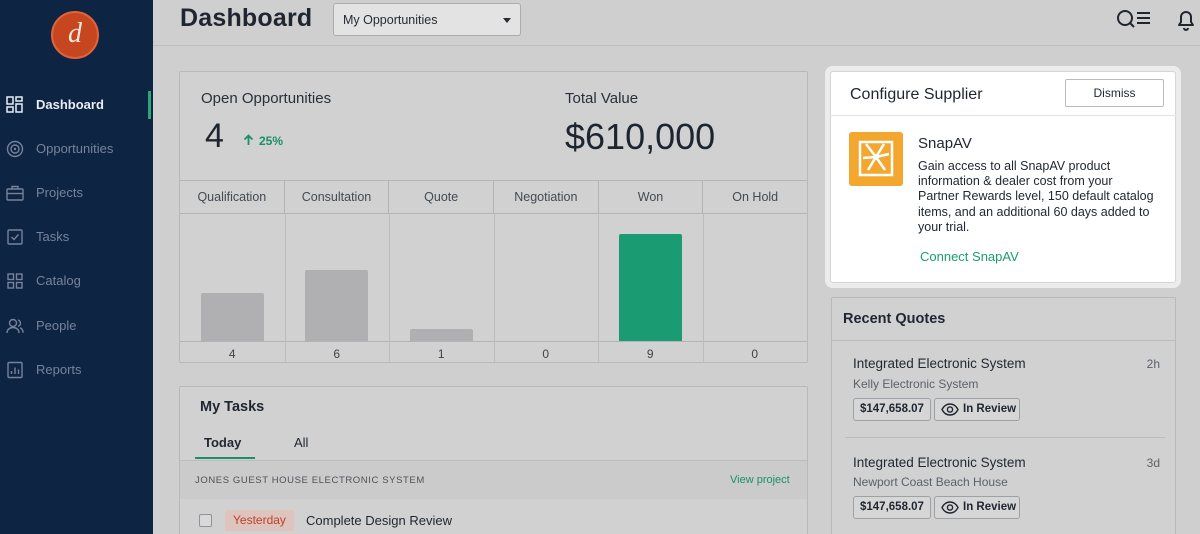 Image resolution: width=1200 pixels, height=534 pixels. I want to click on stage-count: 9, so click(650, 354).